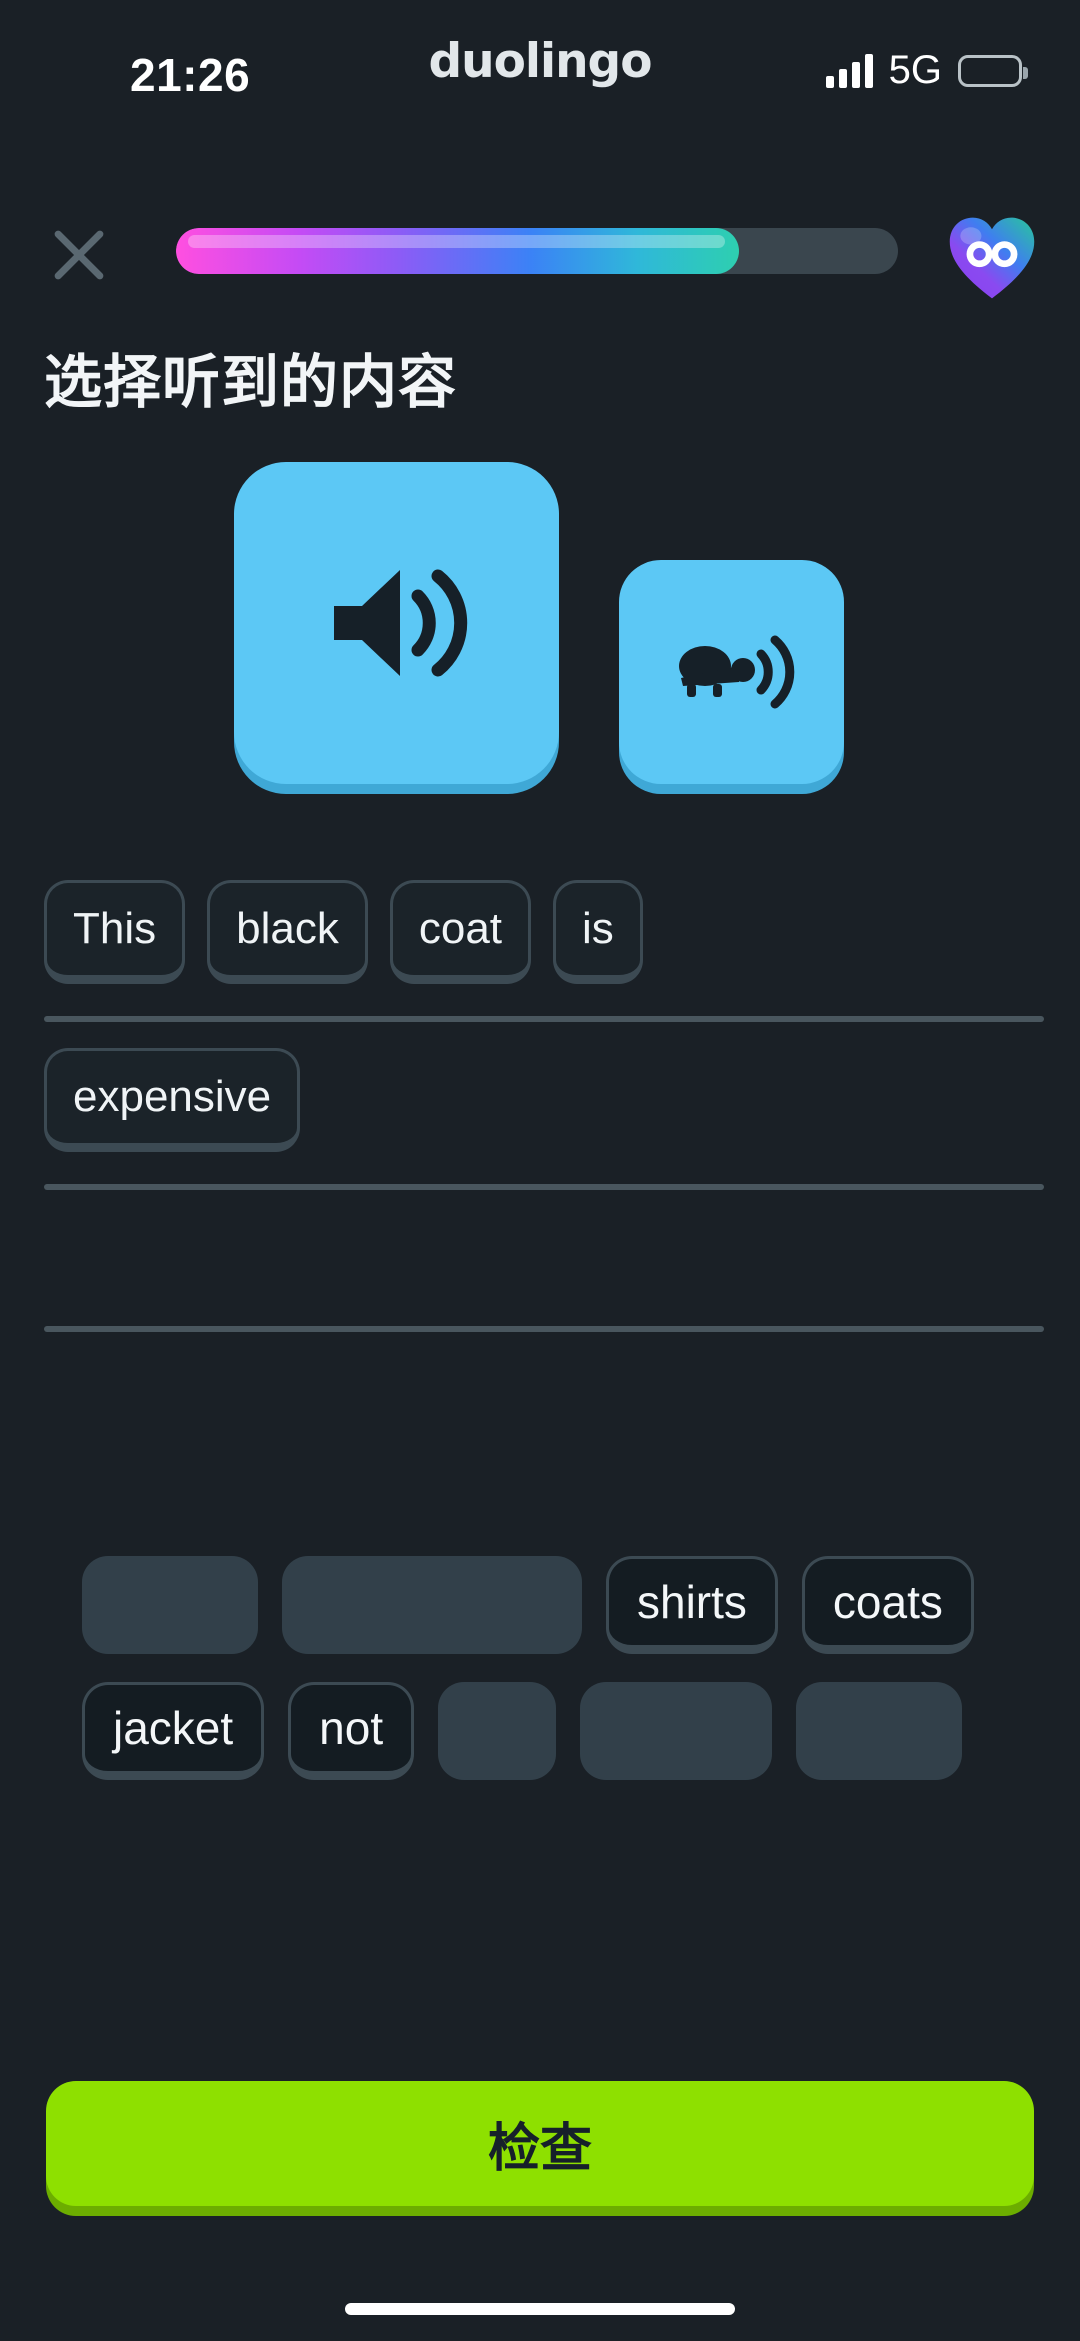  I want to click on turtle-speaker-icon, so click(732, 672).